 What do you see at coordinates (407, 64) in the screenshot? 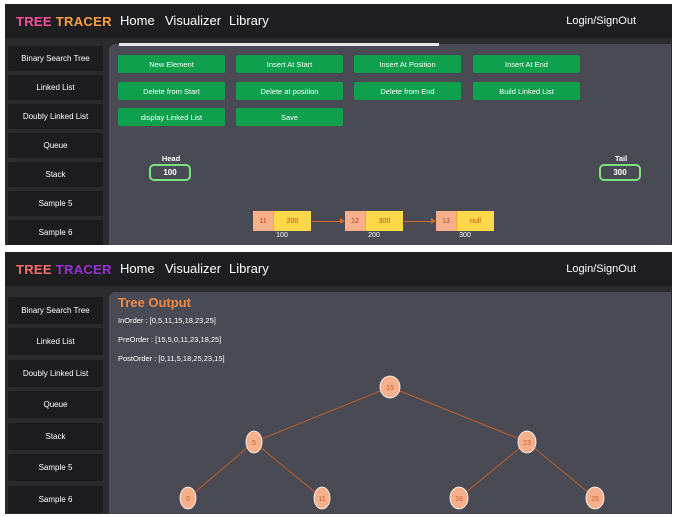
I see `insert-at-position-button: Insert At Position` at bounding box center [407, 64].